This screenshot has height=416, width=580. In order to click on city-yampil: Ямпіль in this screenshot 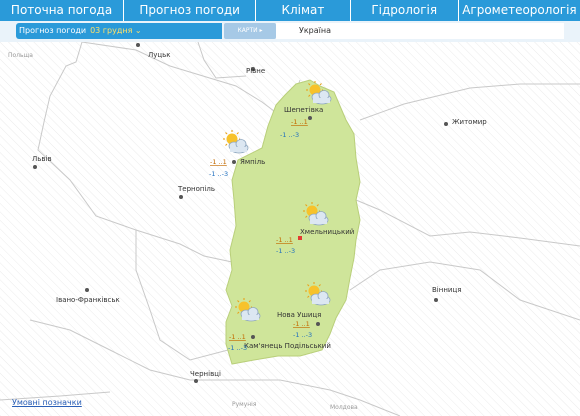, I will do `click(252, 162)`.